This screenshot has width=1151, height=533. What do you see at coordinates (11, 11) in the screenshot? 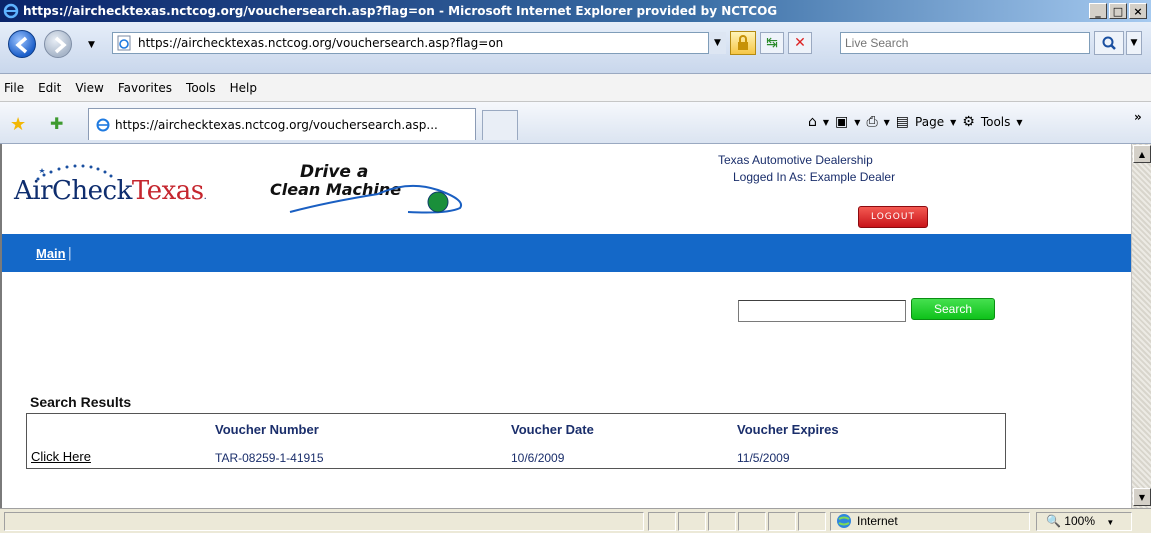
I see `ie-logo-icon` at bounding box center [11, 11].